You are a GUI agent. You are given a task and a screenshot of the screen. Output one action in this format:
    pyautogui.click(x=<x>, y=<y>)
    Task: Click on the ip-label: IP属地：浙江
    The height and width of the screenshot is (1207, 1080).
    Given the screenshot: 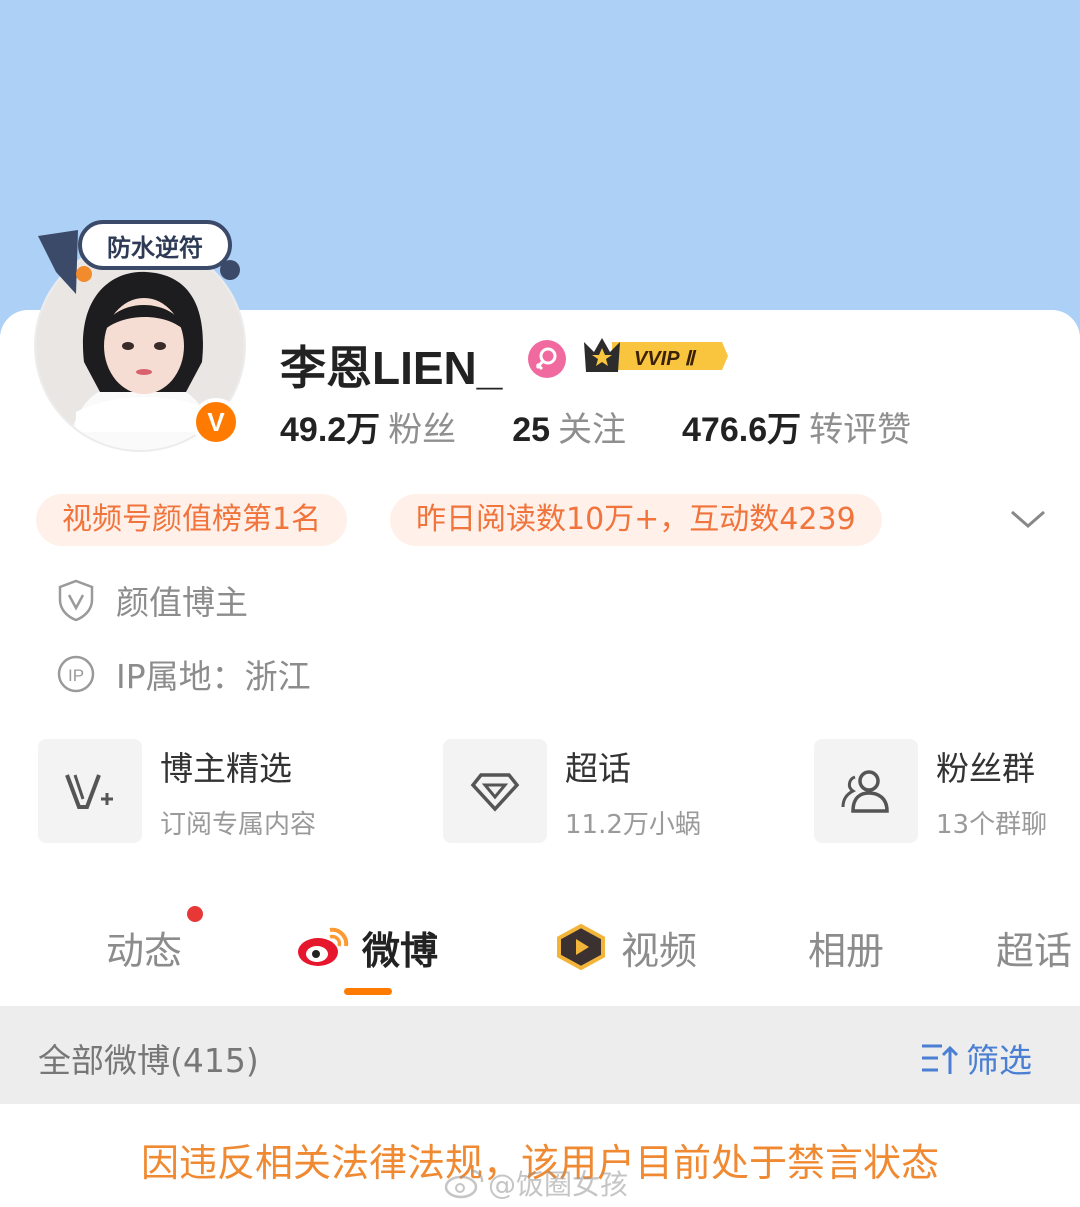 What is the action you would take?
    pyautogui.click(x=213, y=676)
    